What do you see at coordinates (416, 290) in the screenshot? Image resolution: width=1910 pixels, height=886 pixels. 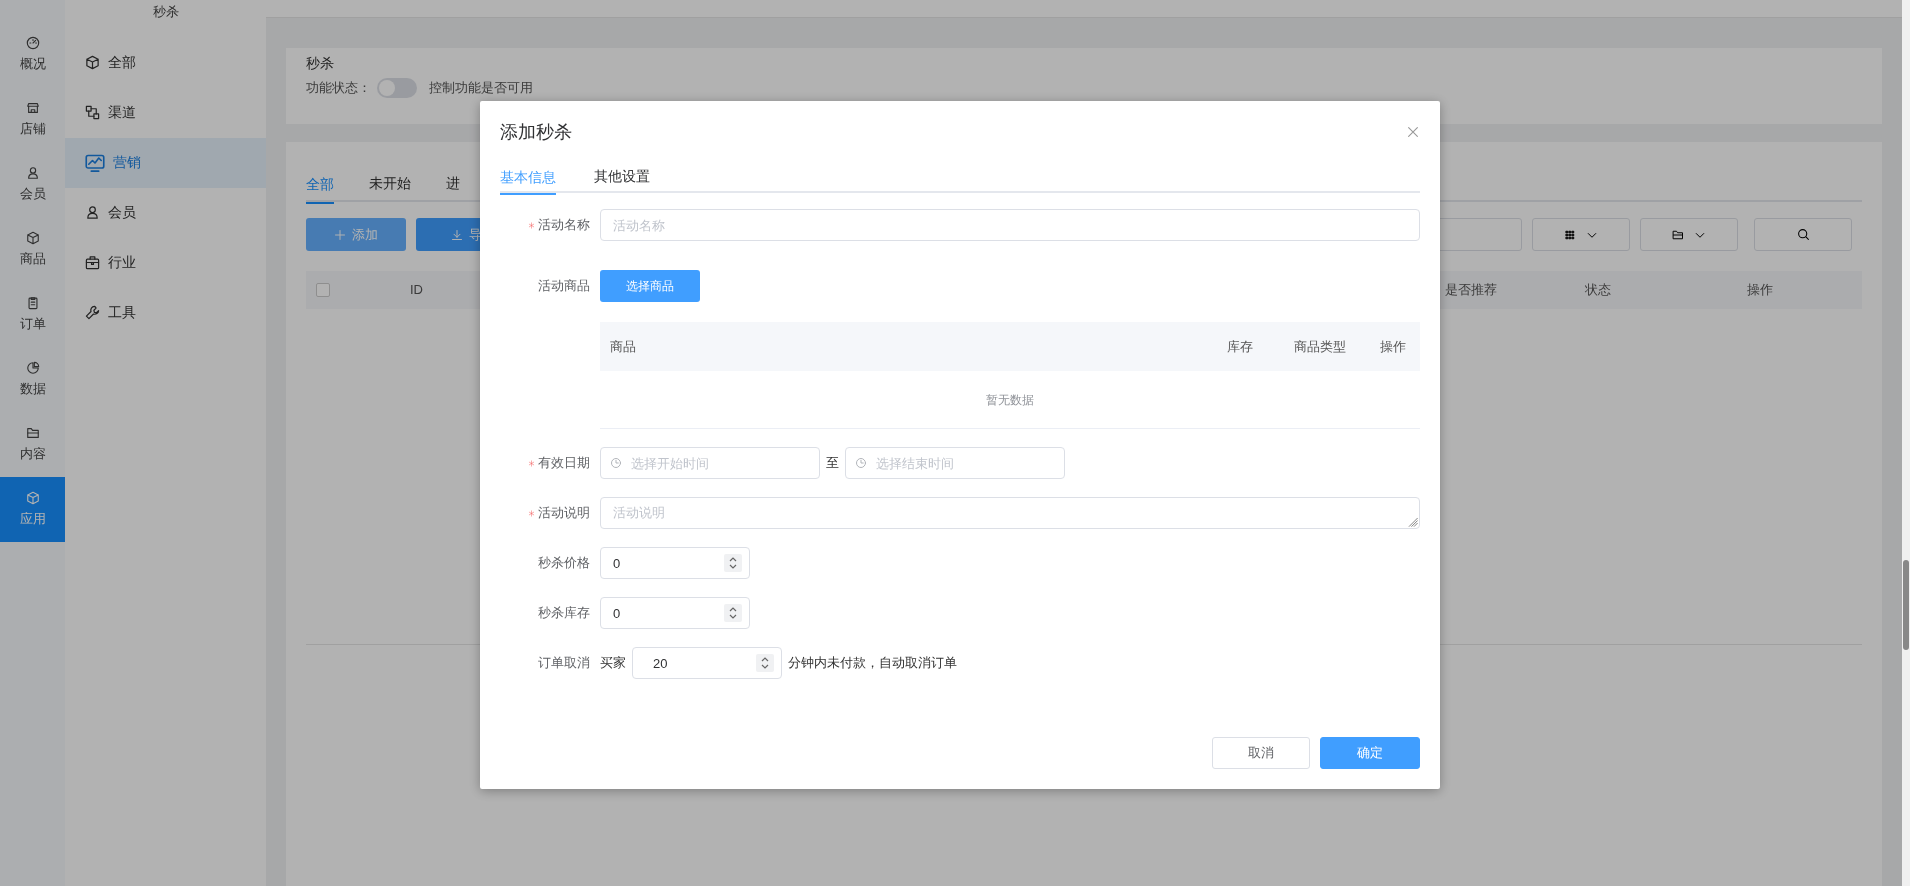 I see `column-header: ID` at bounding box center [416, 290].